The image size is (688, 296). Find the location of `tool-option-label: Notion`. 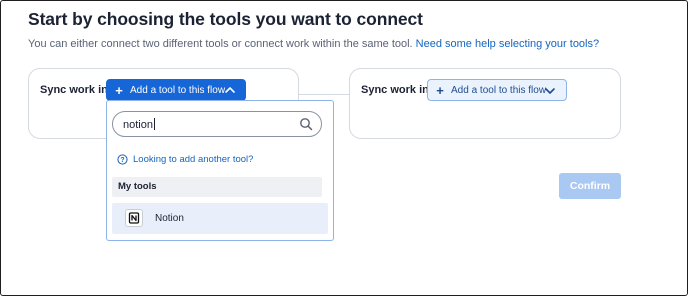

tool-option-label: Notion is located at coordinates (169, 218).